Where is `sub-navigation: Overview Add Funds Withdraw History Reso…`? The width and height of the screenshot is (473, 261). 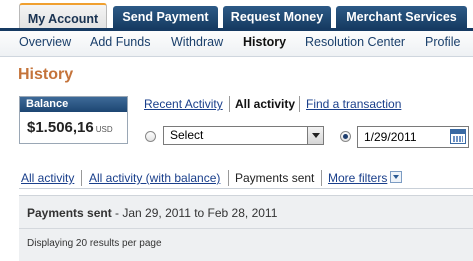
sub-navigation: Overview Add Funds Withdraw History Reso… is located at coordinates (236, 44).